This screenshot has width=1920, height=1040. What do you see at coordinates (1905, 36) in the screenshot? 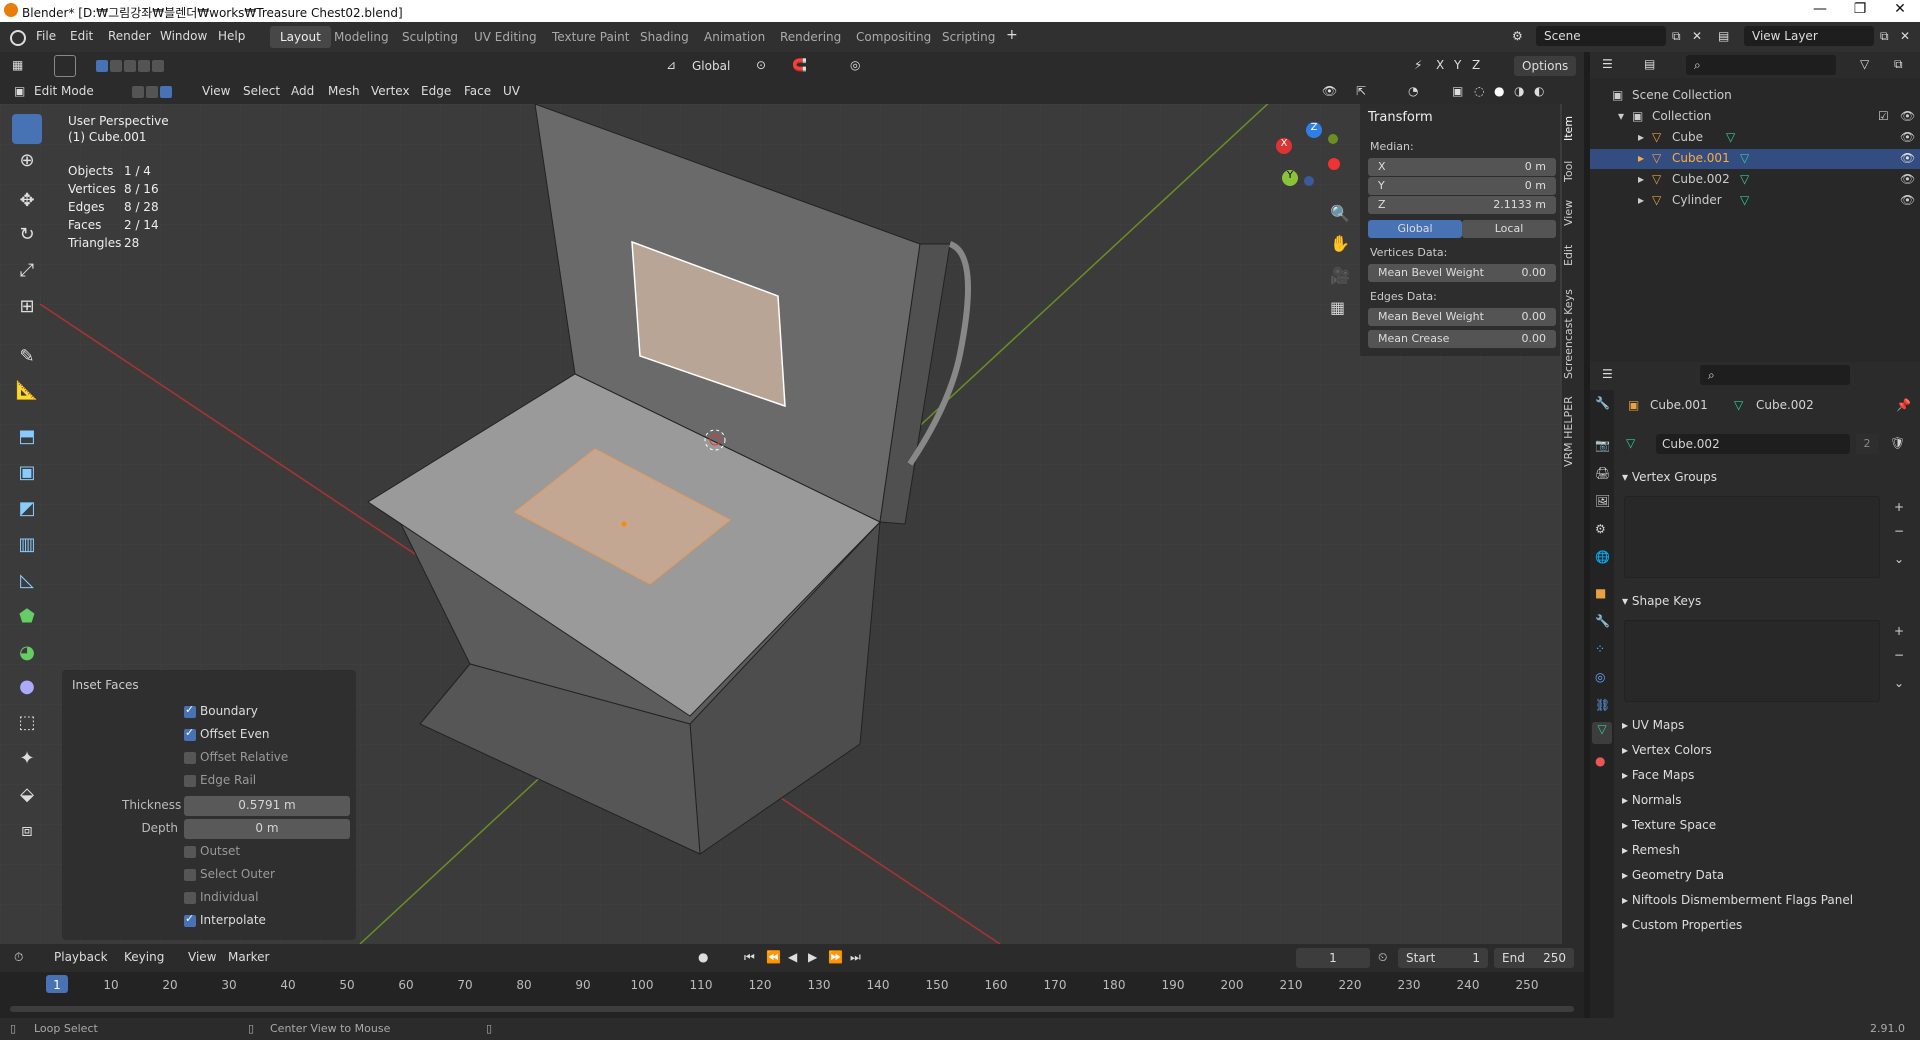
I see `delete-view-layer-icon: ✕` at bounding box center [1905, 36].